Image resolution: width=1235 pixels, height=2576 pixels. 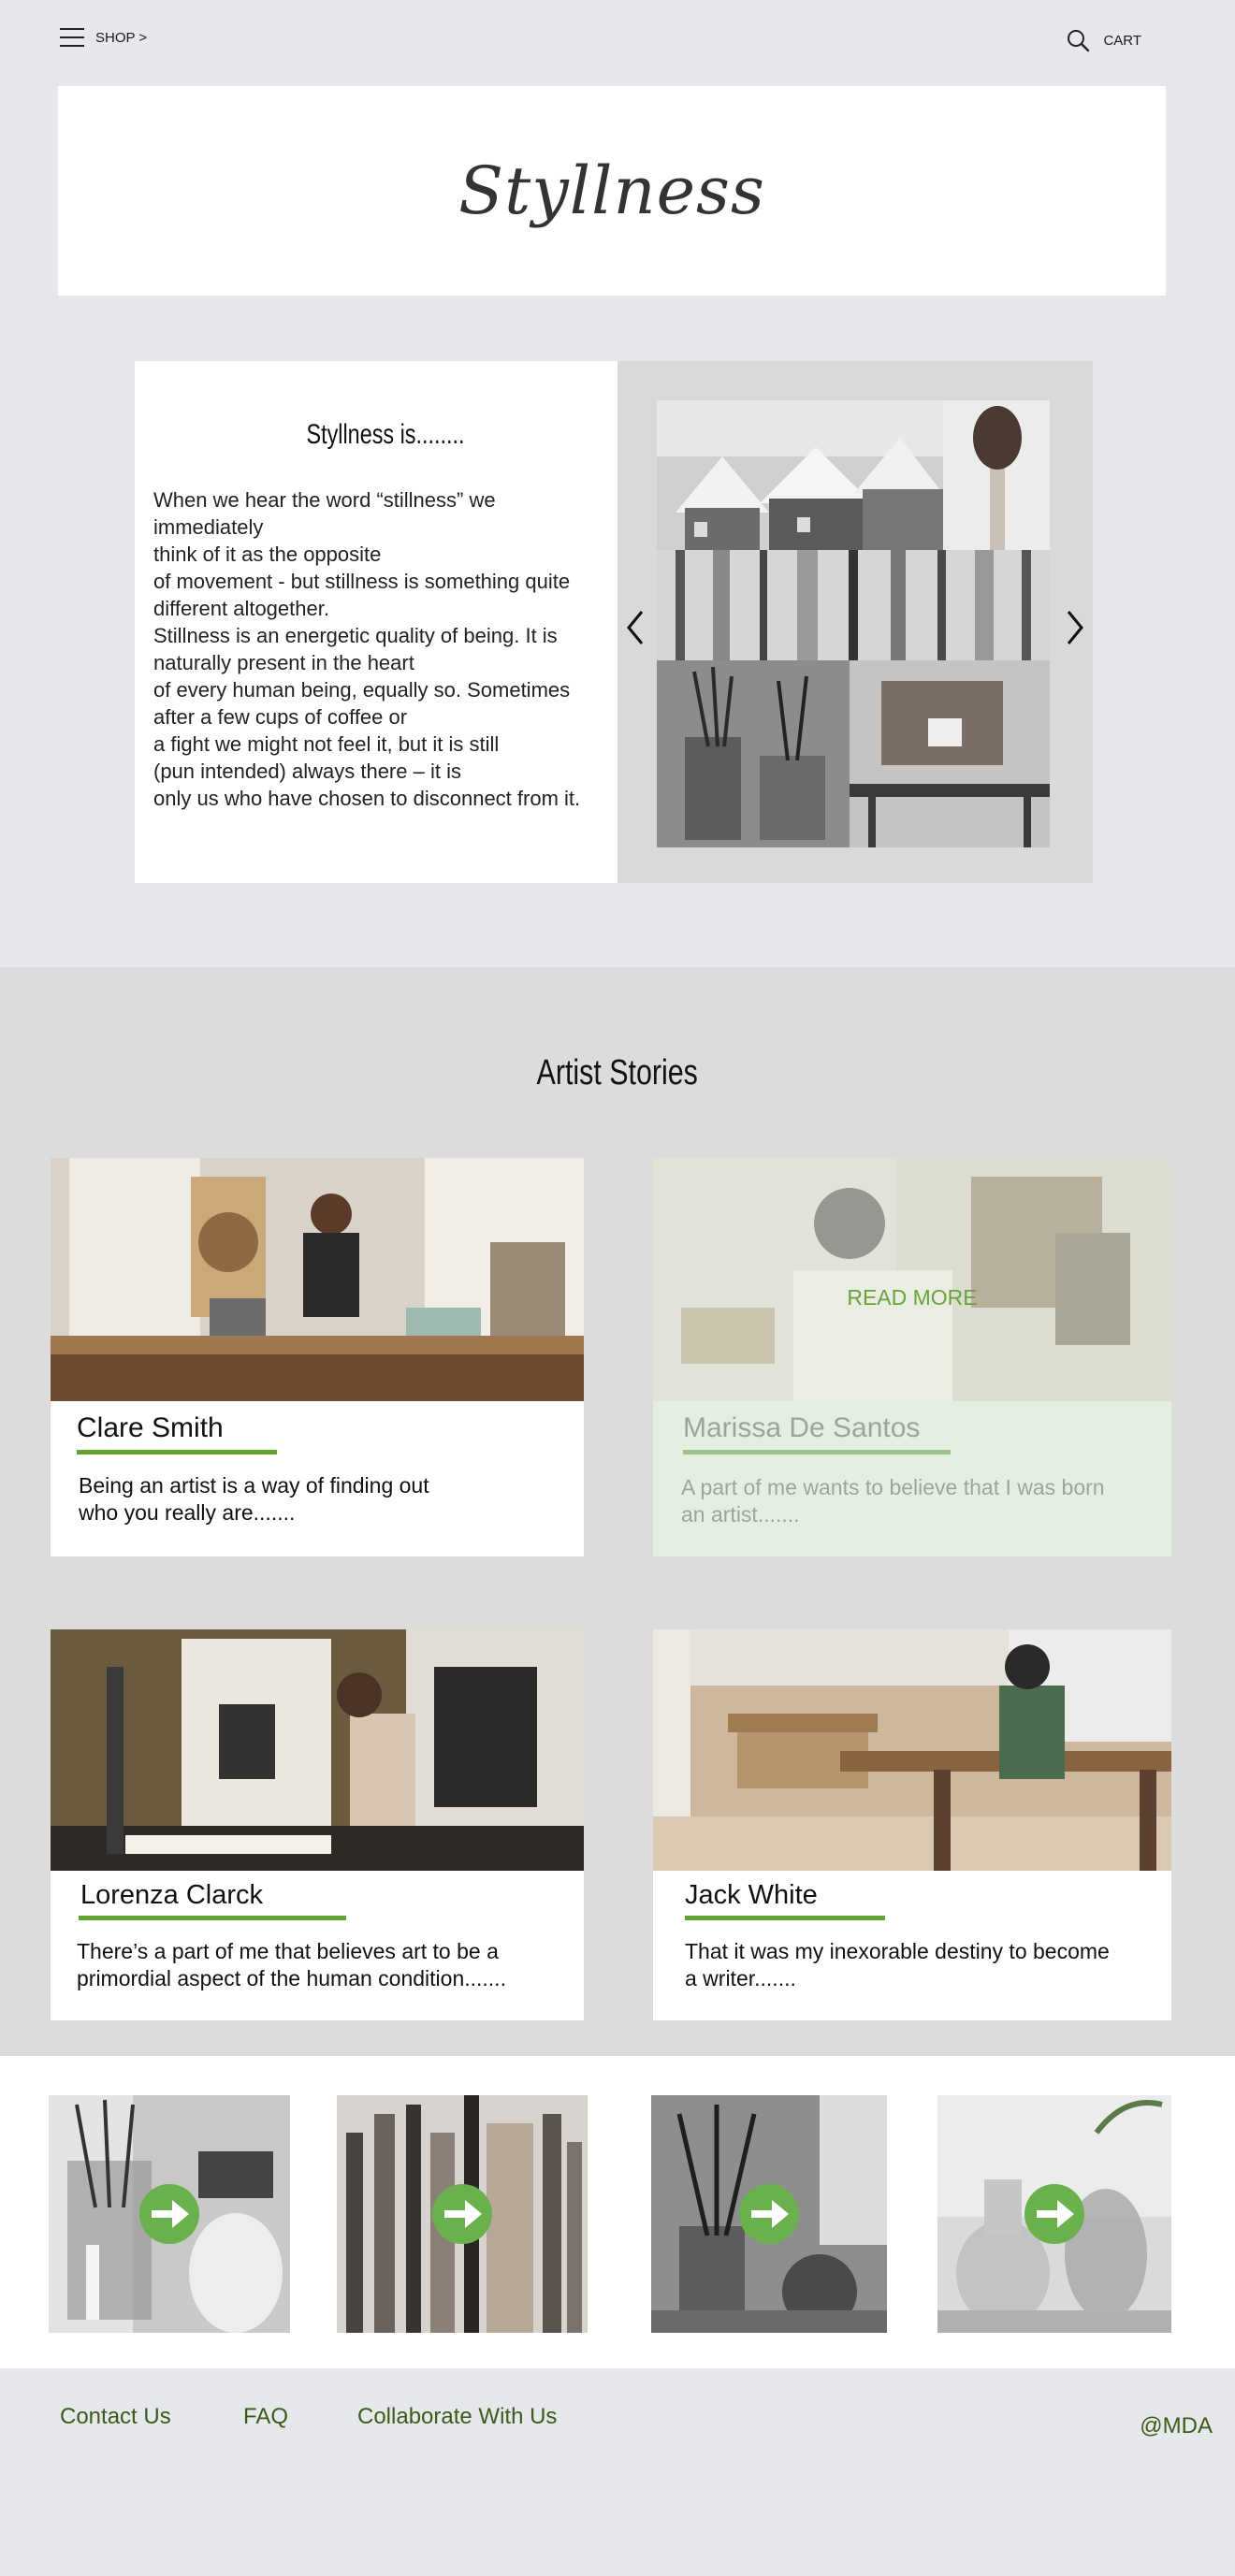 What do you see at coordinates (72, 37) in the screenshot?
I see `hamburger-icon` at bounding box center [72, 37].